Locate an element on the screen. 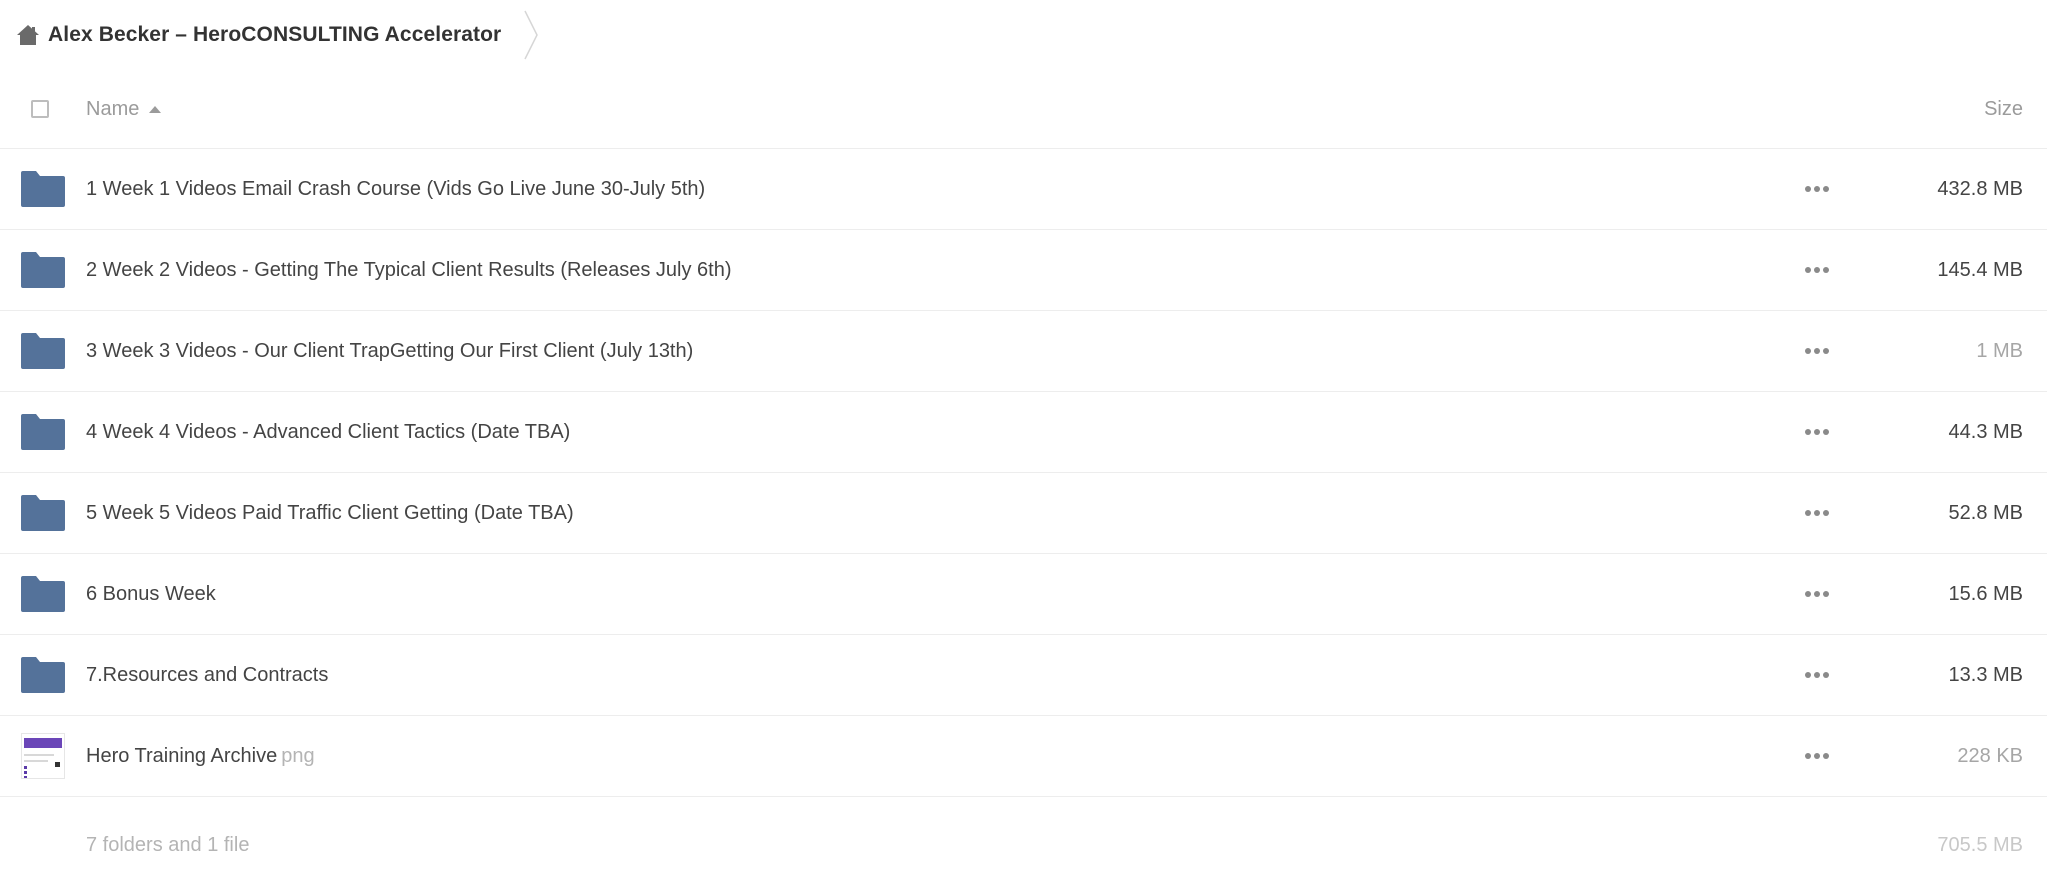 The image size is (2047, 893). item-name: 7.Resources and Contracts is located at coordinates (207, 674).